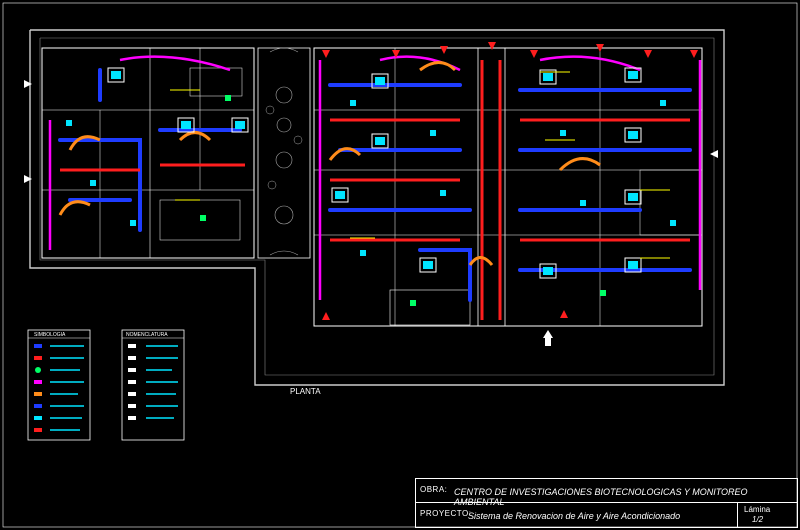  What do you see at coordinates (59, 385) in the screenshot?
I see `legend-simbologia: SIMBOLOGIA` at bounding box center [59, 385].